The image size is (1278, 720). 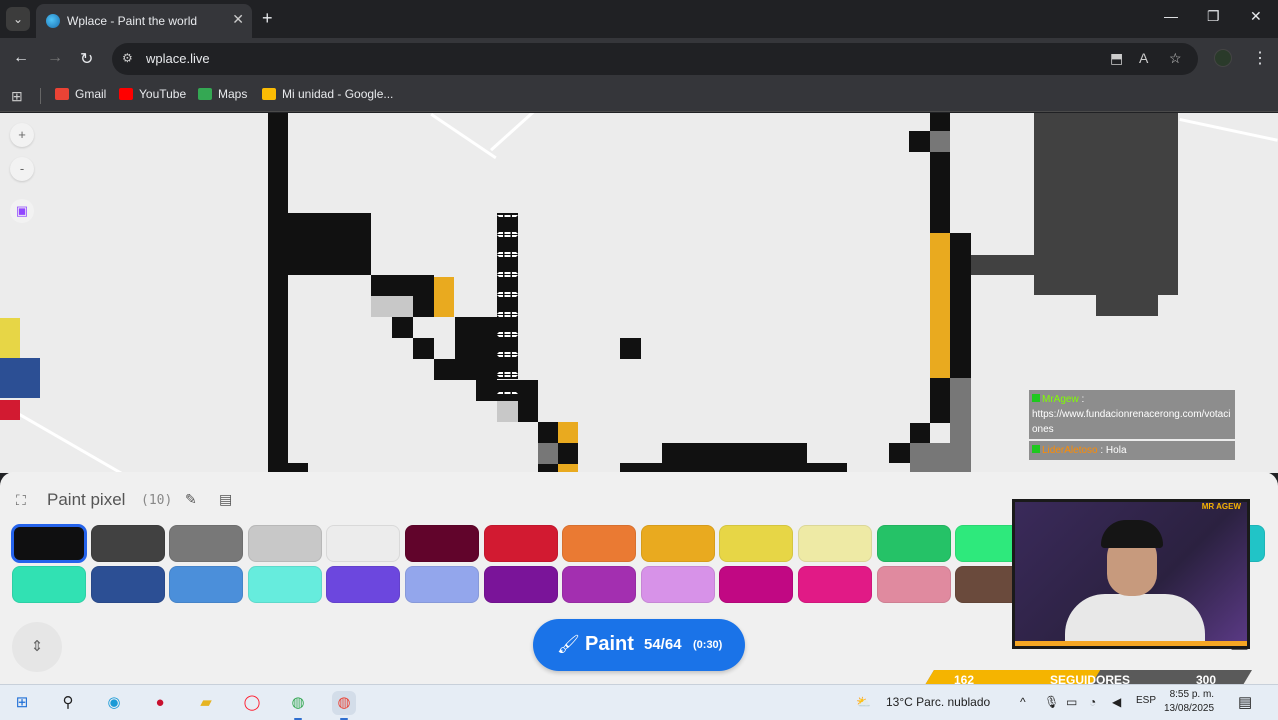 What do you see at coordinates (40, 96) in the screenshot?
I see `bookmarks-divider` at bounding box center [40, 96].